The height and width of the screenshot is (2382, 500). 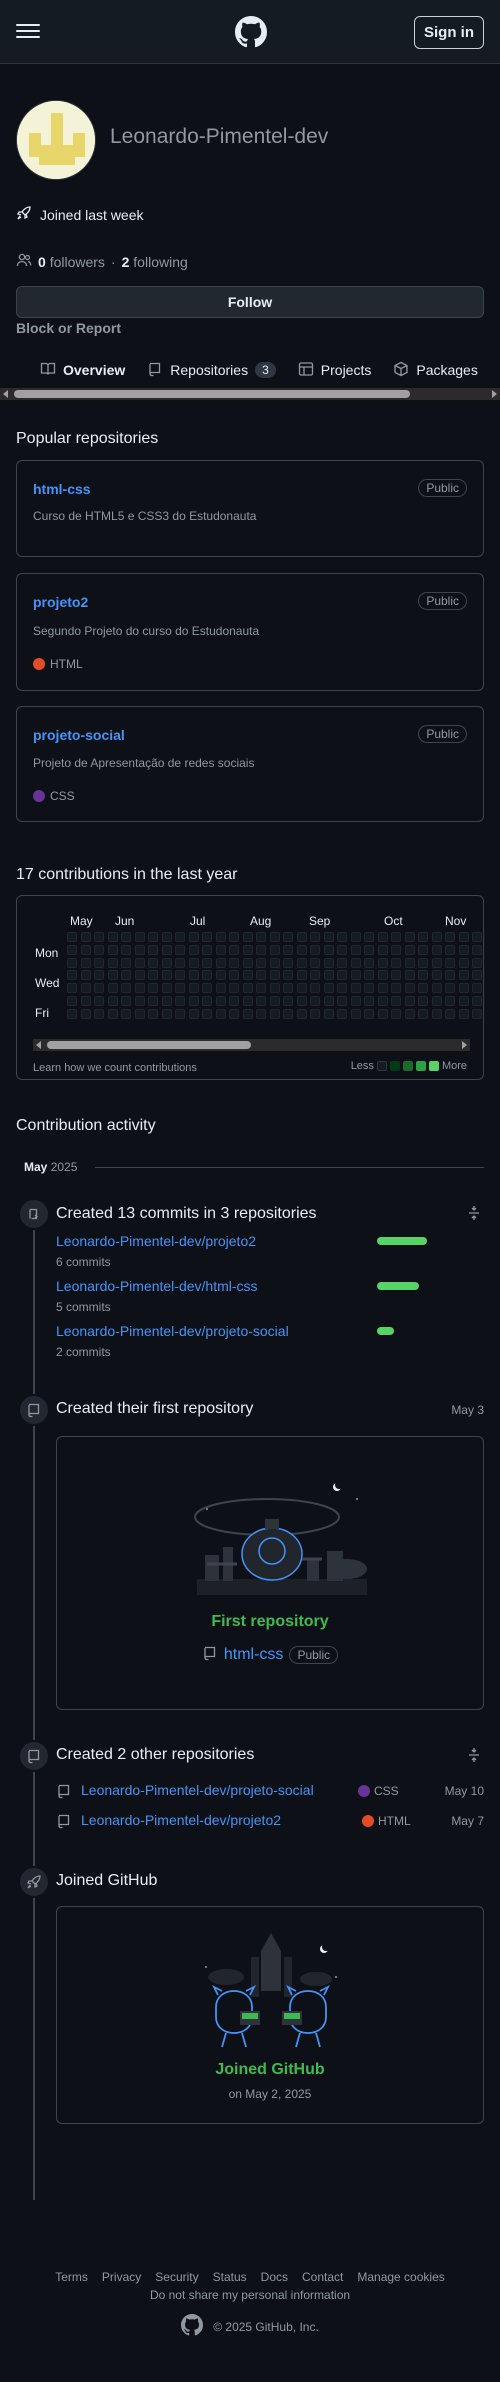 I want to click on tab-repositories: Repositories 3, so click(x=211, y=370).